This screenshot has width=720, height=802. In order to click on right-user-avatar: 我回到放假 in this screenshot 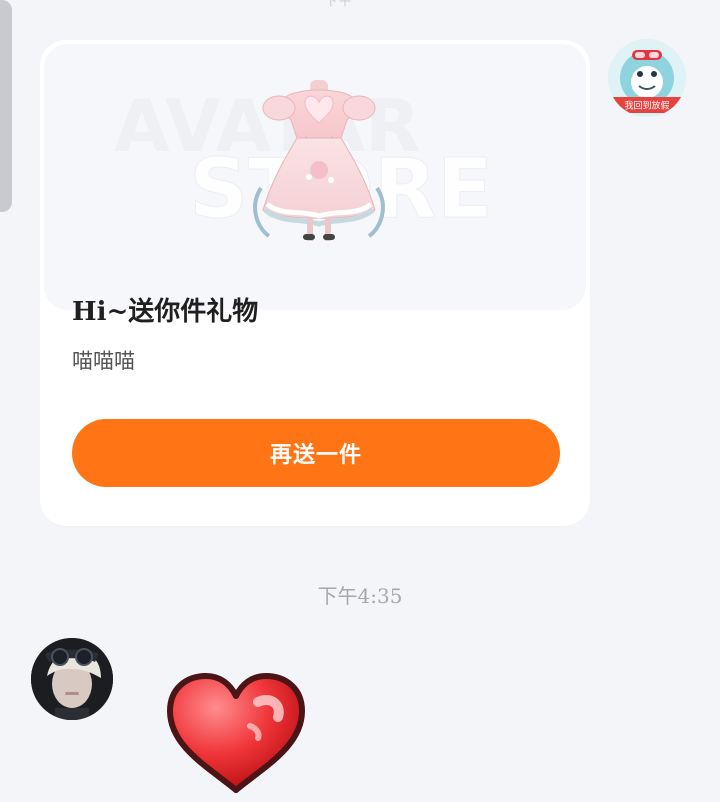, I will do `click(647, 78)`.